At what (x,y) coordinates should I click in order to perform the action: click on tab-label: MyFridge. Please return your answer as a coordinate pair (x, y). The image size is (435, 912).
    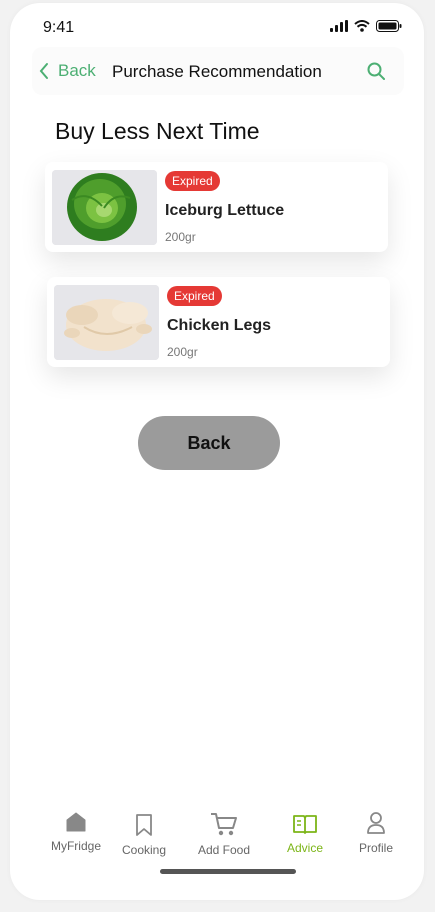
    Looking at the image, I should click on (75, 846).